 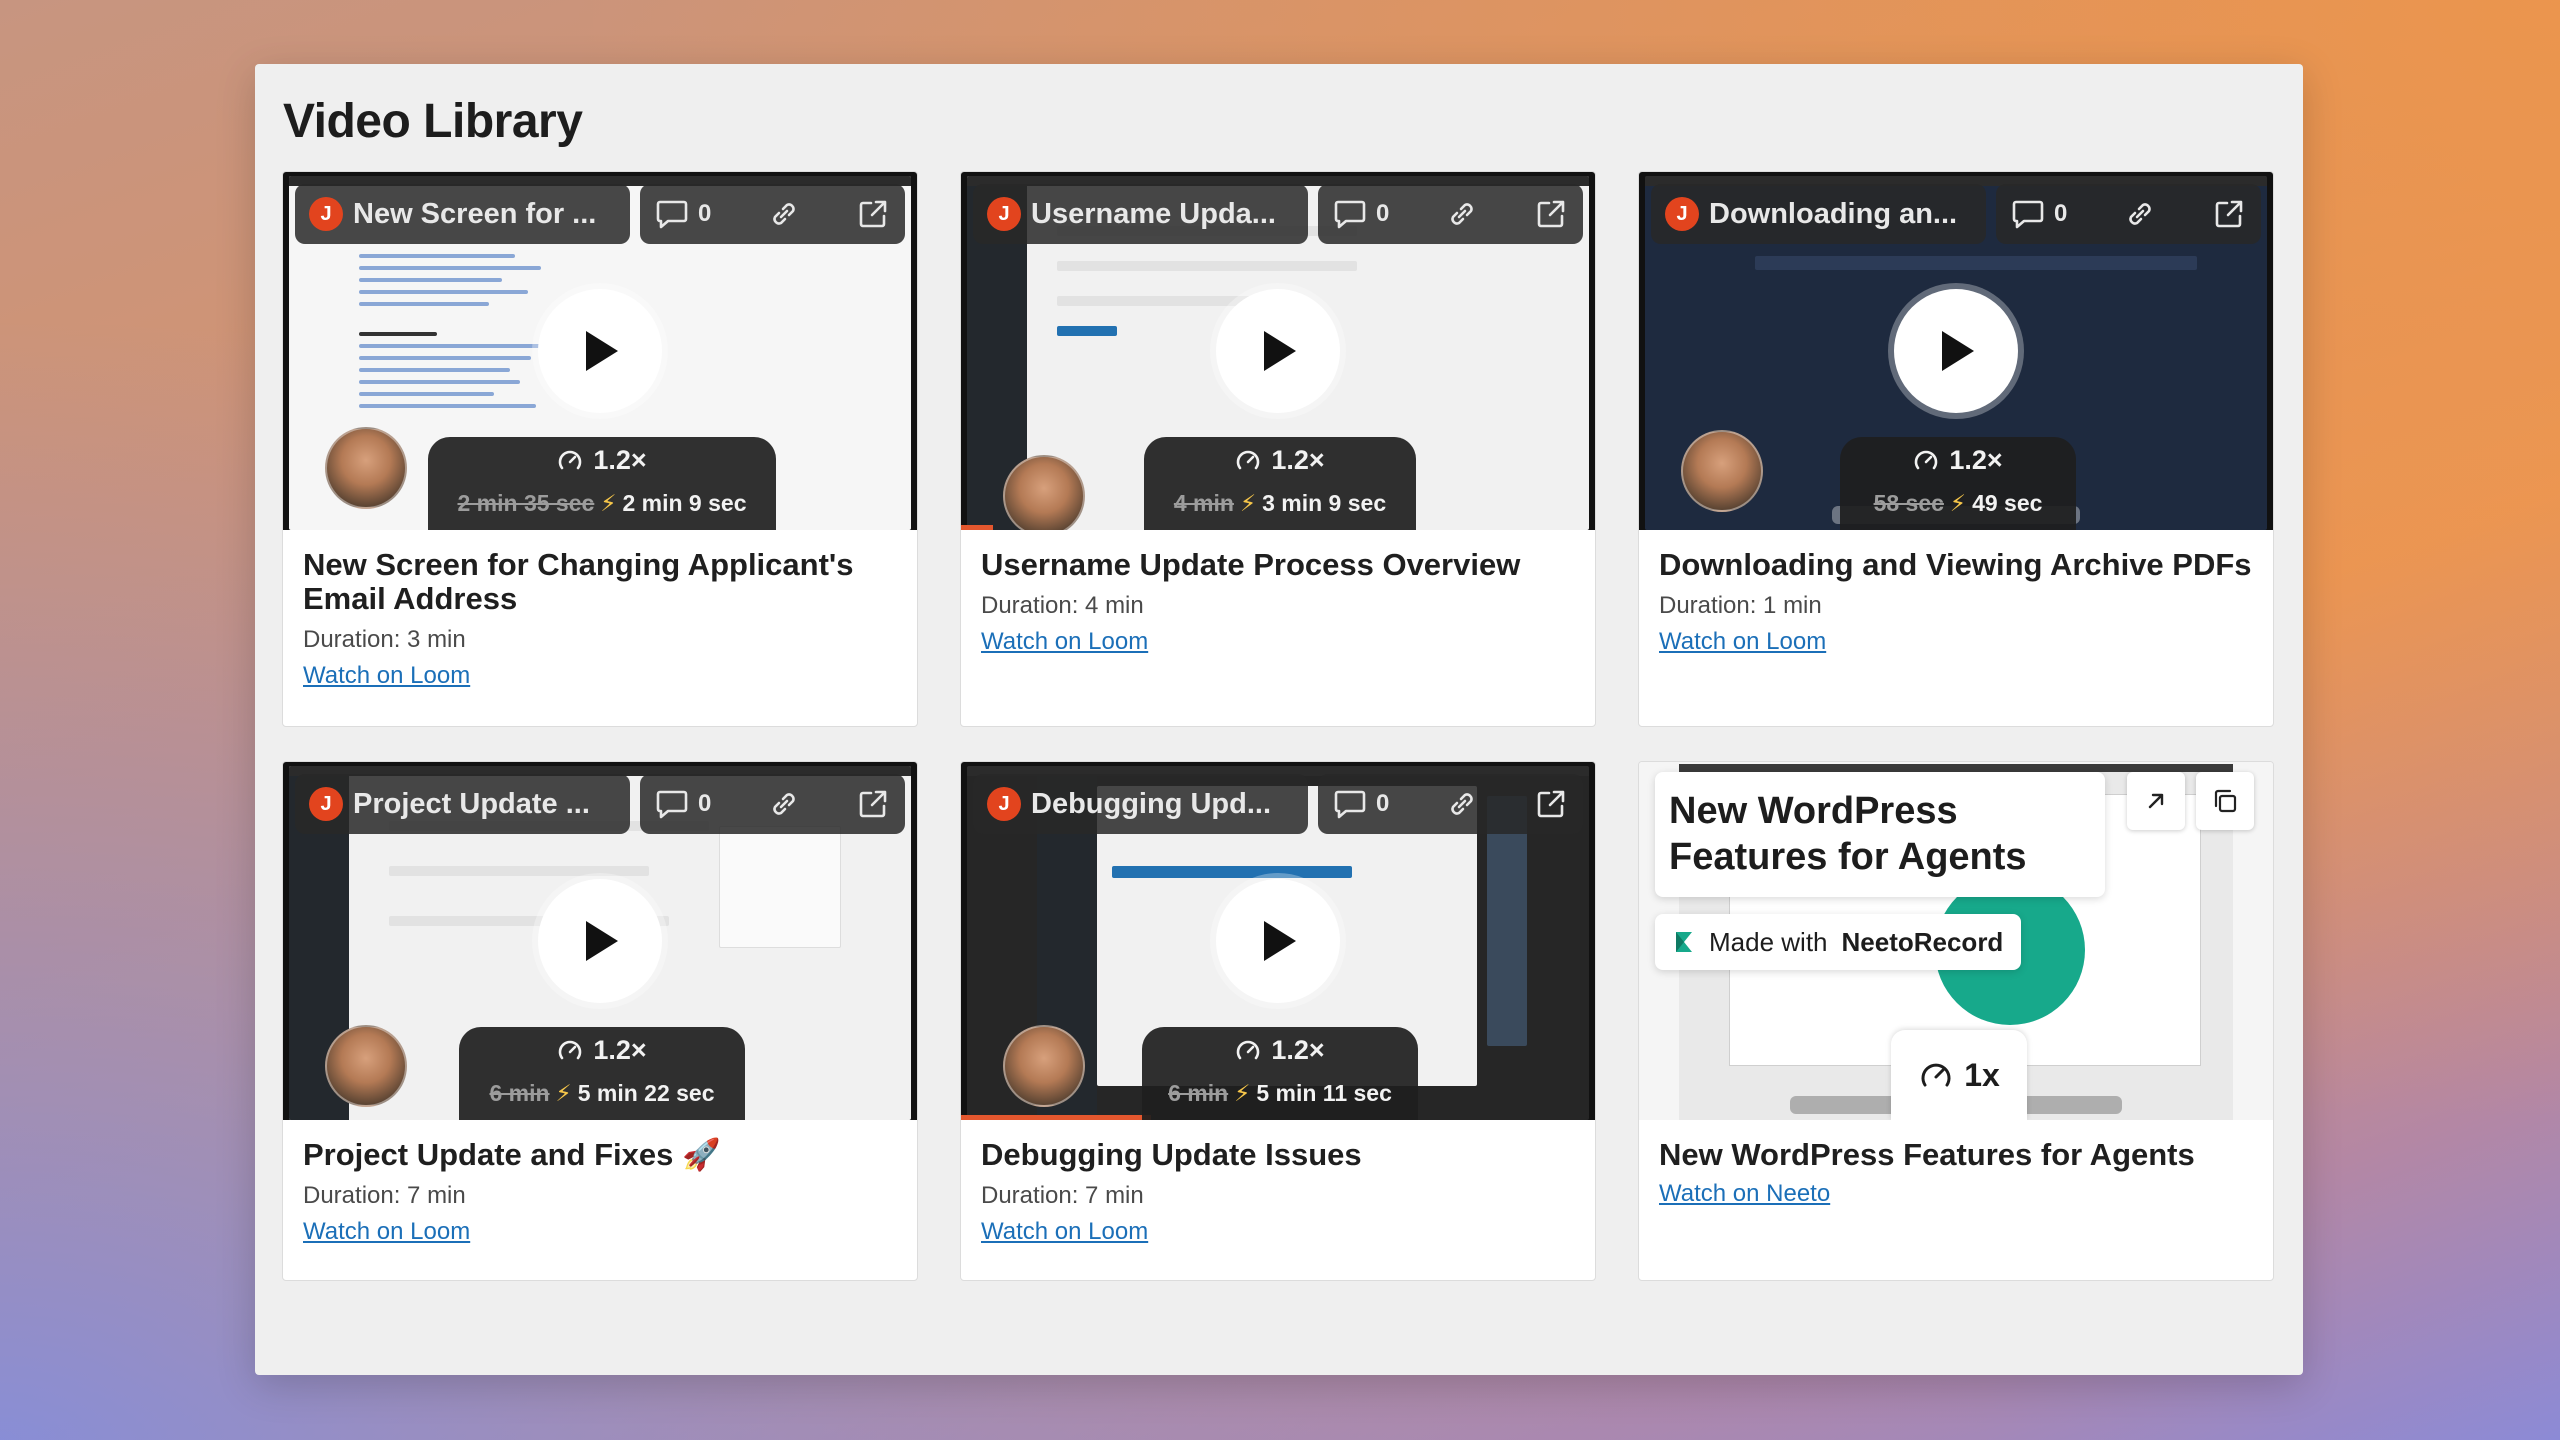 I want to click on playback-speed-badge: 1.2× 2 min 35 sec ⚡ 2 min 9 sec, so click(x=602, y=483).